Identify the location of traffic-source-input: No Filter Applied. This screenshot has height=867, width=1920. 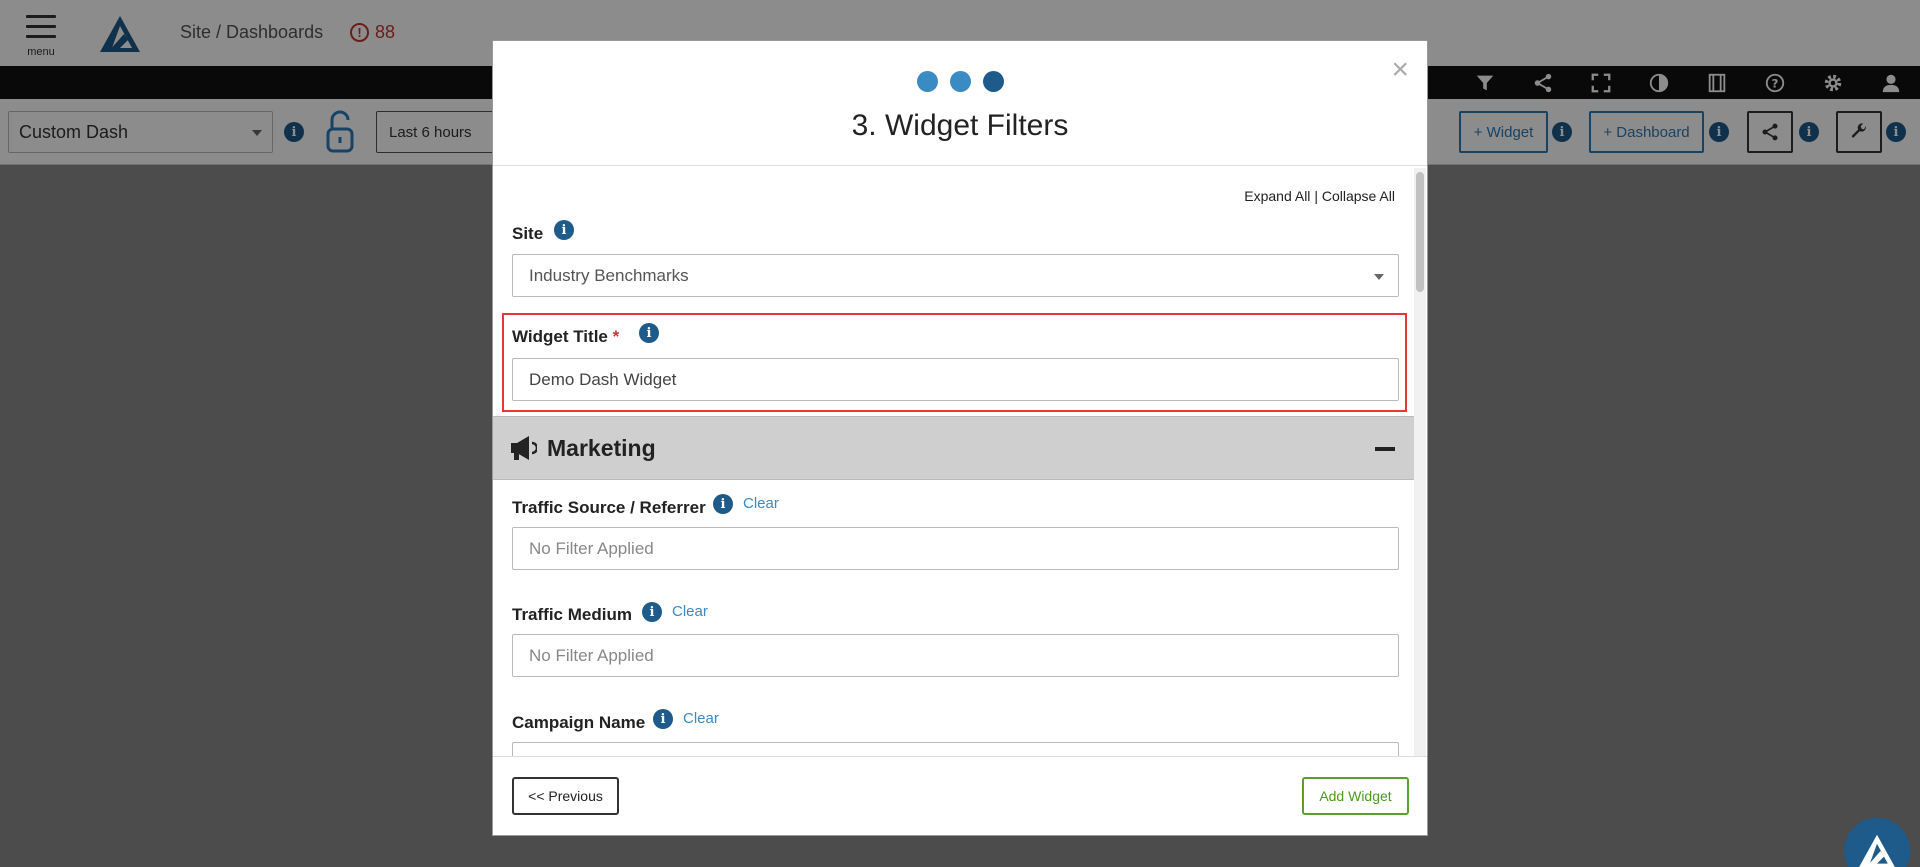
(955, 548).